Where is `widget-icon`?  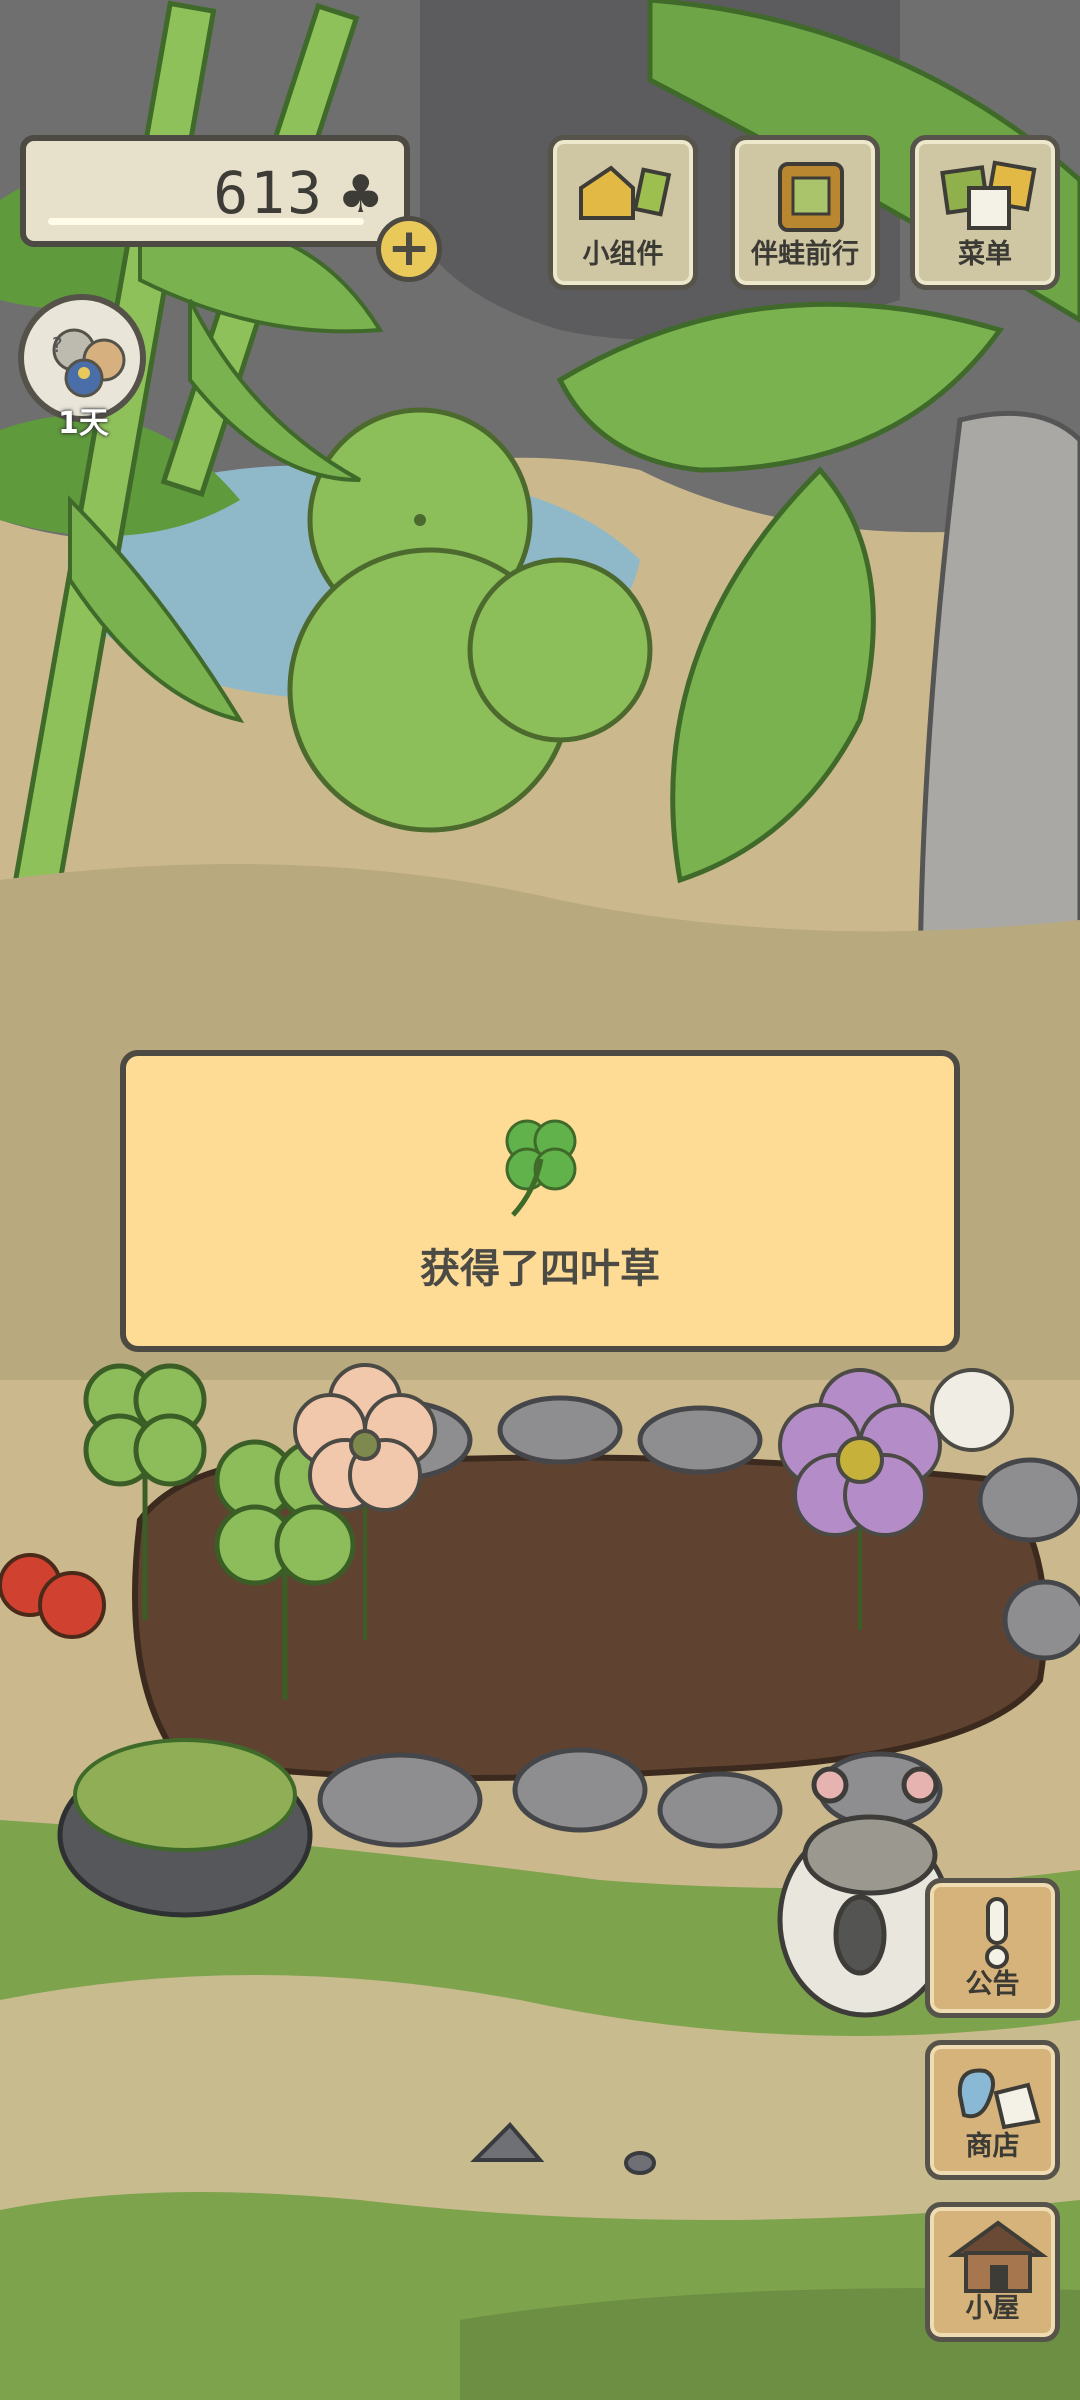
widget-icon is located at coordinates (625, 192).